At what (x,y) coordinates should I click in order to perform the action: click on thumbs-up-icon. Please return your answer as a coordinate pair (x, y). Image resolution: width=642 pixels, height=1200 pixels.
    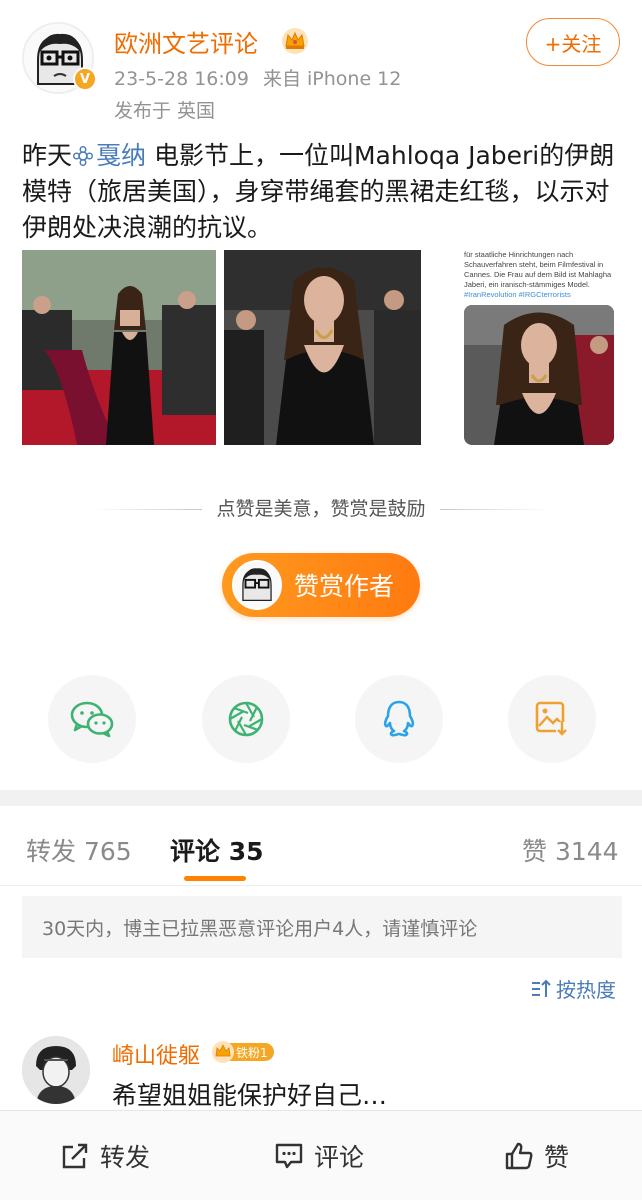
    Looking at the image, I should click on (519, 1156).